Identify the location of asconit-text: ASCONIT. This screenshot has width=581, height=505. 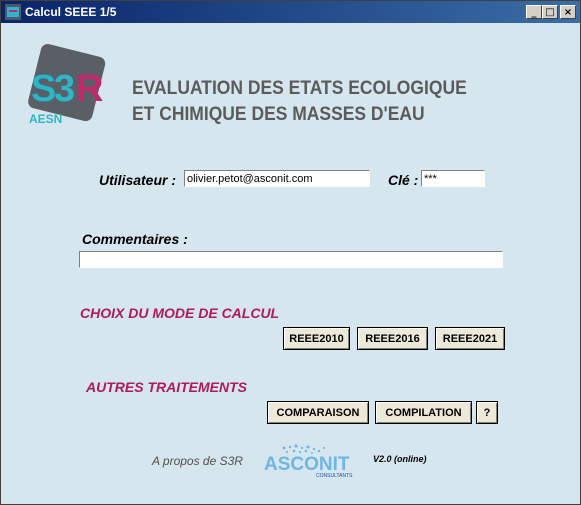
(307, 464).